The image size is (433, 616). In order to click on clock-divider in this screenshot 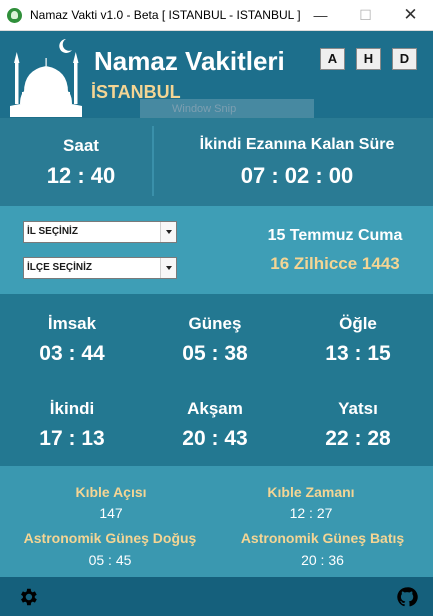, I will do `click(153, 161)`.